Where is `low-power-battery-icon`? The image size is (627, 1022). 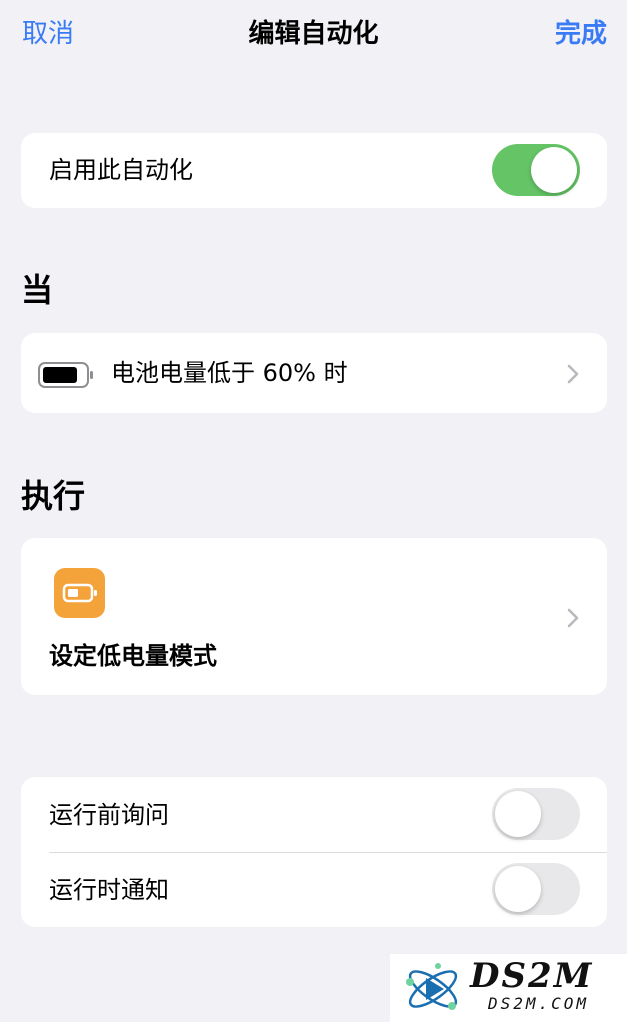 low-power-battery-icon is located at coordinates (79, 593).